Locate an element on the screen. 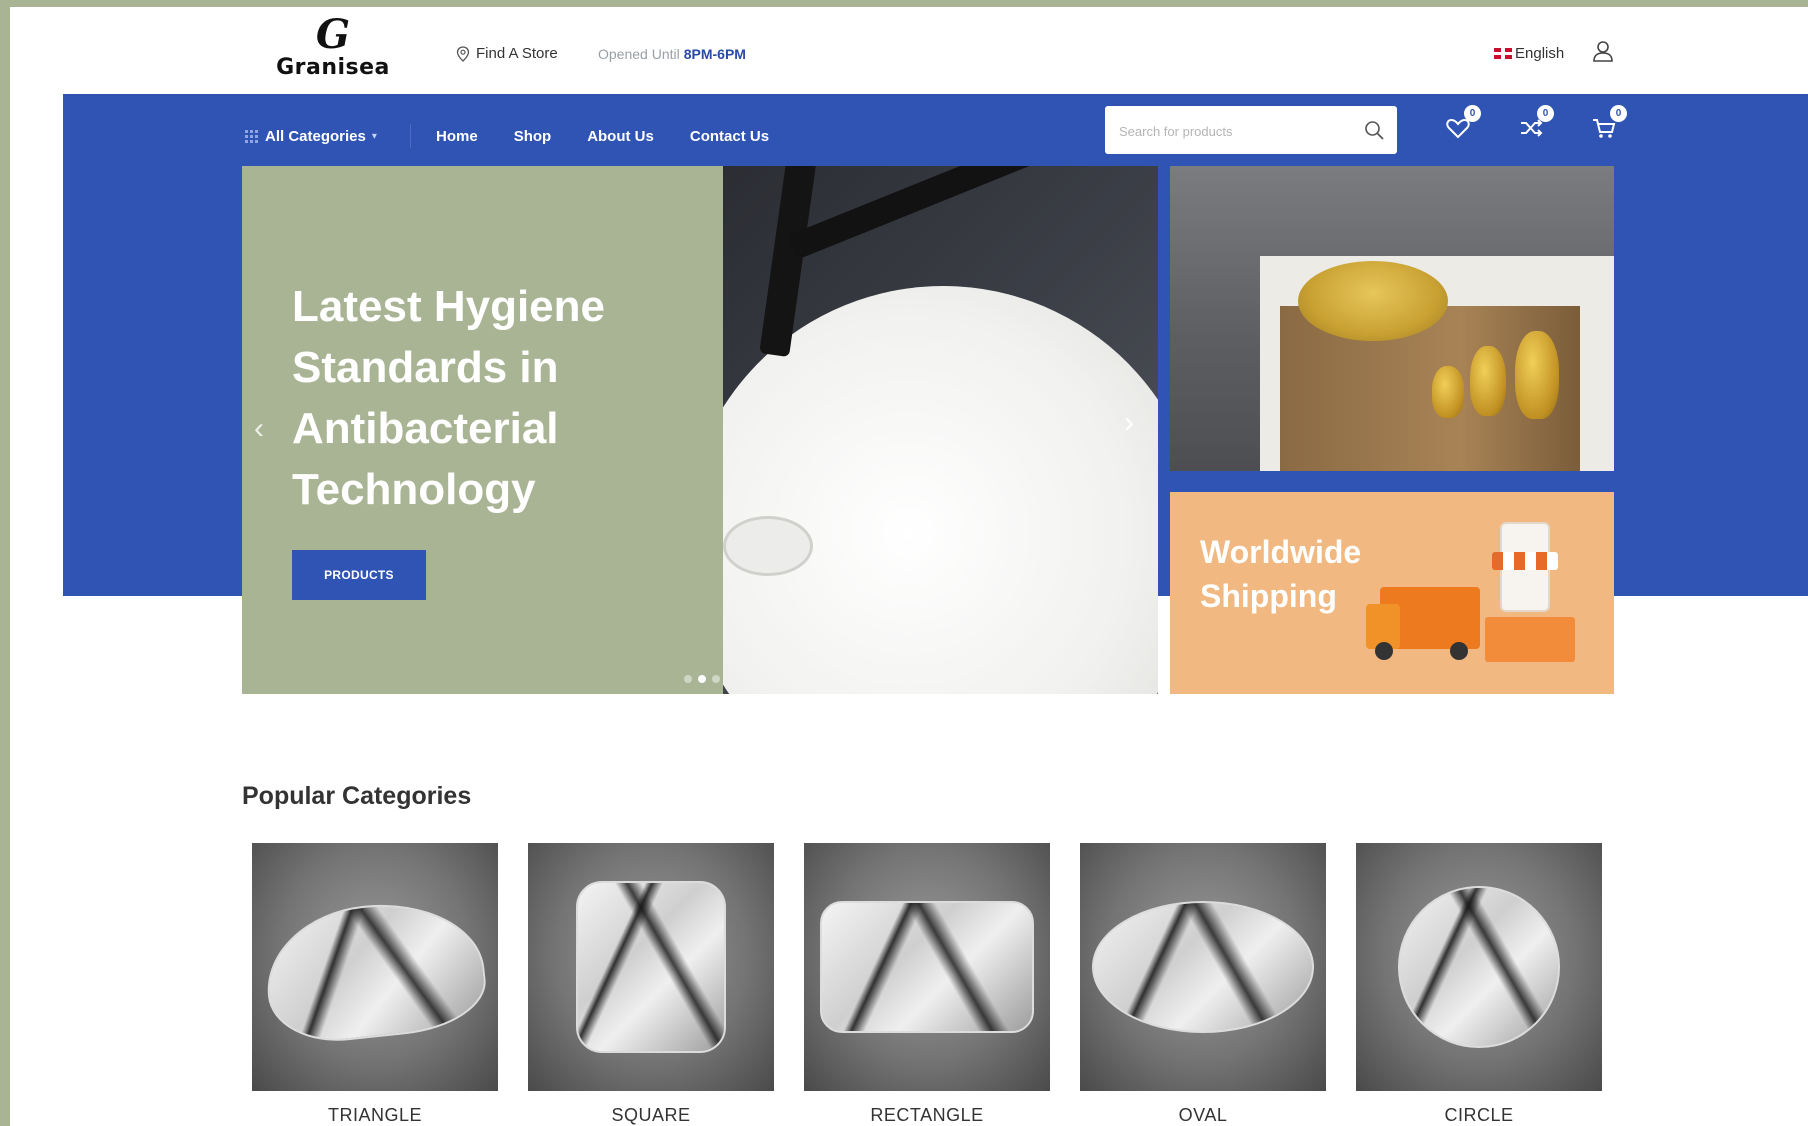  hours-value: 8PM-6PM is located at coordinates (714, 54).